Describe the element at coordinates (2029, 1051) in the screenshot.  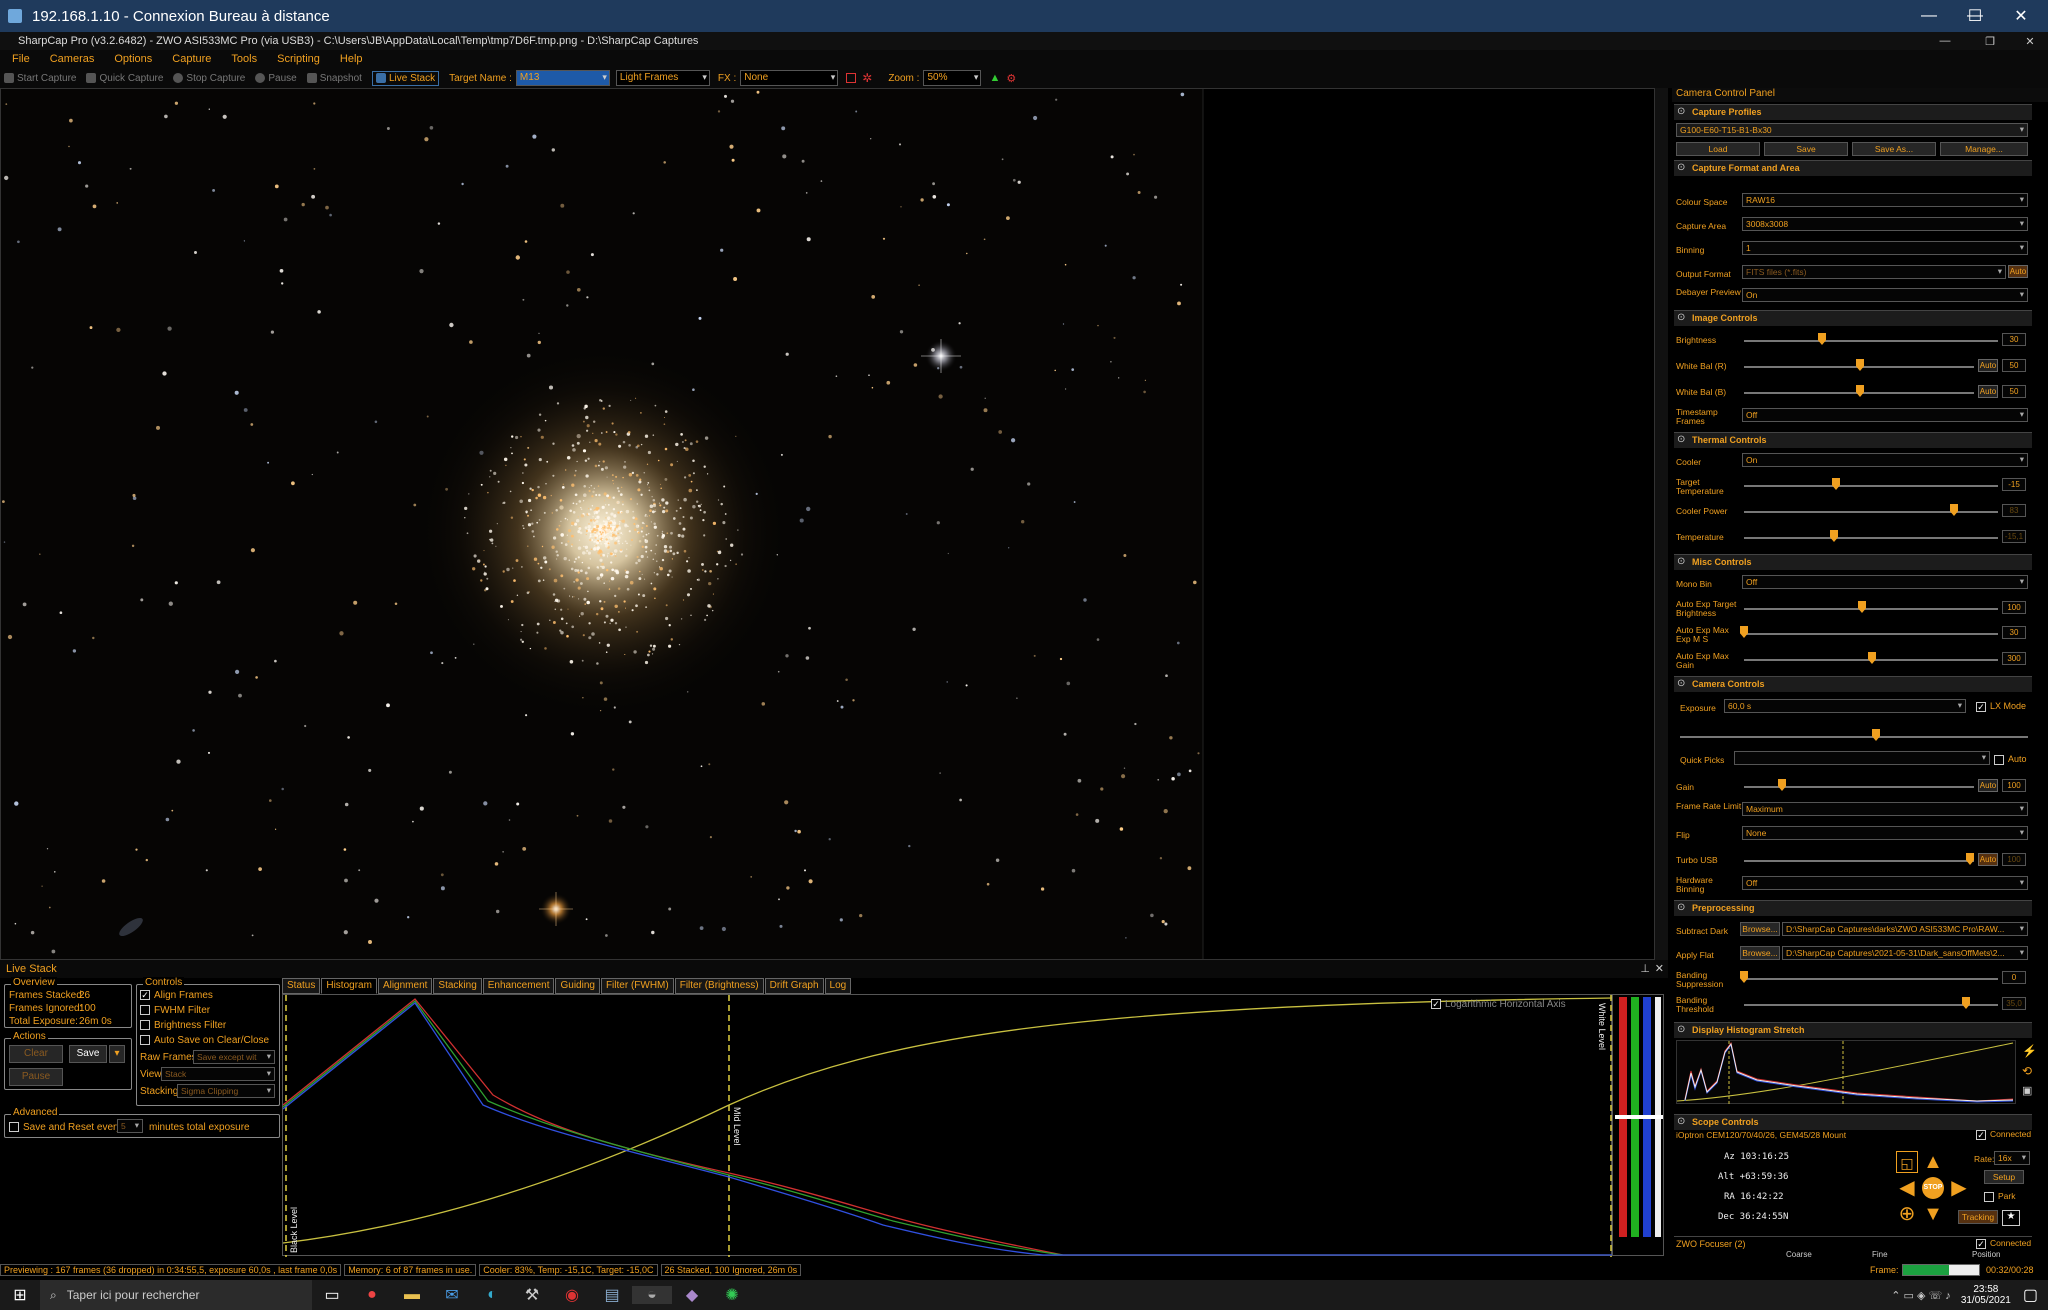
I see `stretch-auto-icon: ⚡` at that location.